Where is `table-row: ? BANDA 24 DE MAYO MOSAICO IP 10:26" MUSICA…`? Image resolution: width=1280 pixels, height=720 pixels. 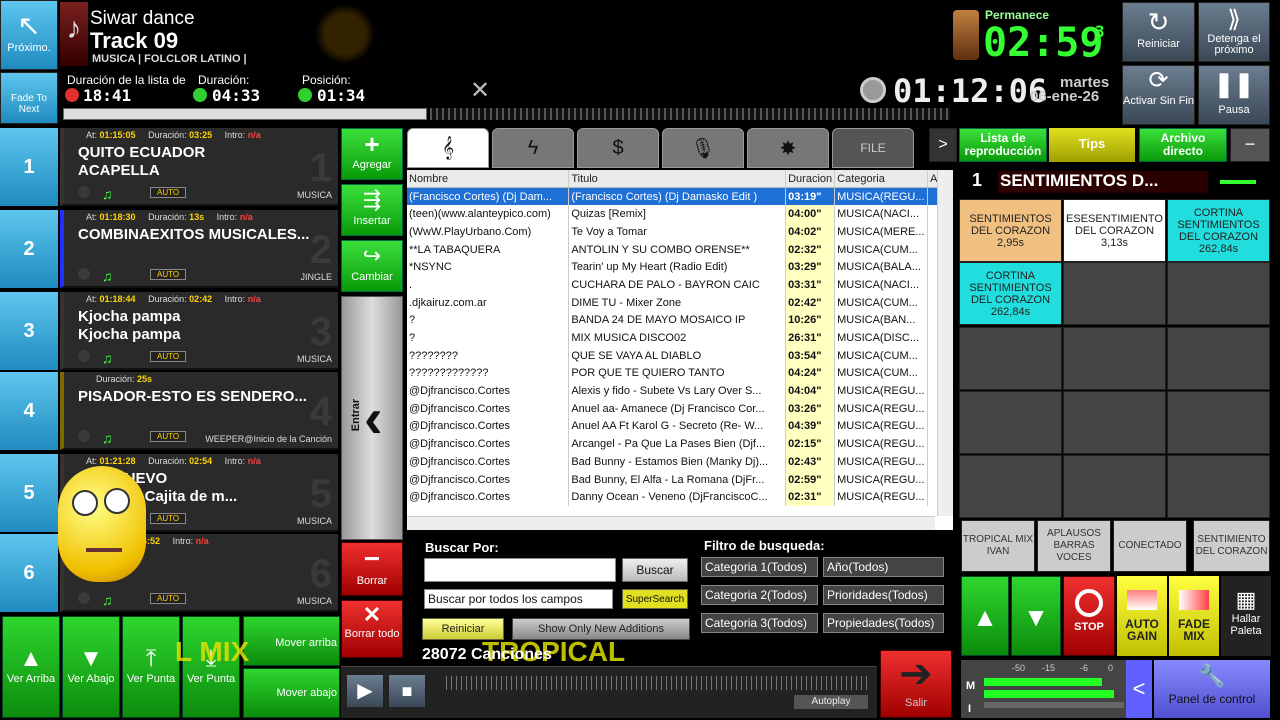
table-row: ? BANDA 24 DE MAYO MOSAICO IP 10:26" MUSICA… is located at coordinates (680, 320).